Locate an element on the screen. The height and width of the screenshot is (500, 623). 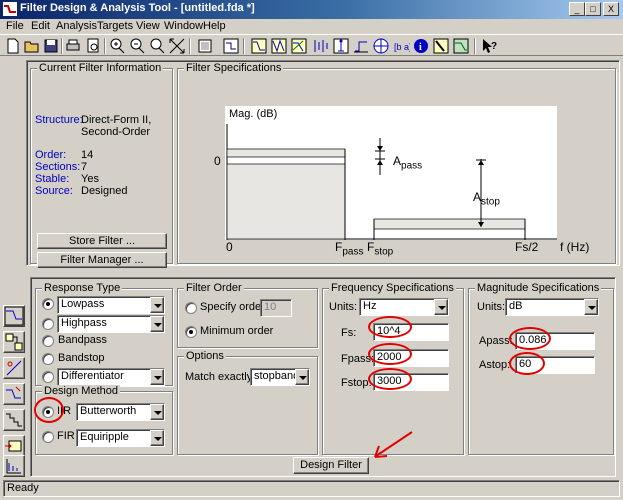
zoom-x-icon is located at coordinates (157, 46).